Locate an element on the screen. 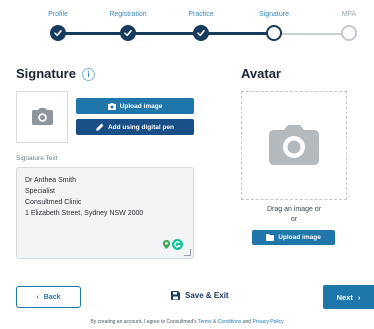 Image resolution: width=374 pixels, height=329 pixels. stepper-remaining-line is located at coordinates (311, 34).